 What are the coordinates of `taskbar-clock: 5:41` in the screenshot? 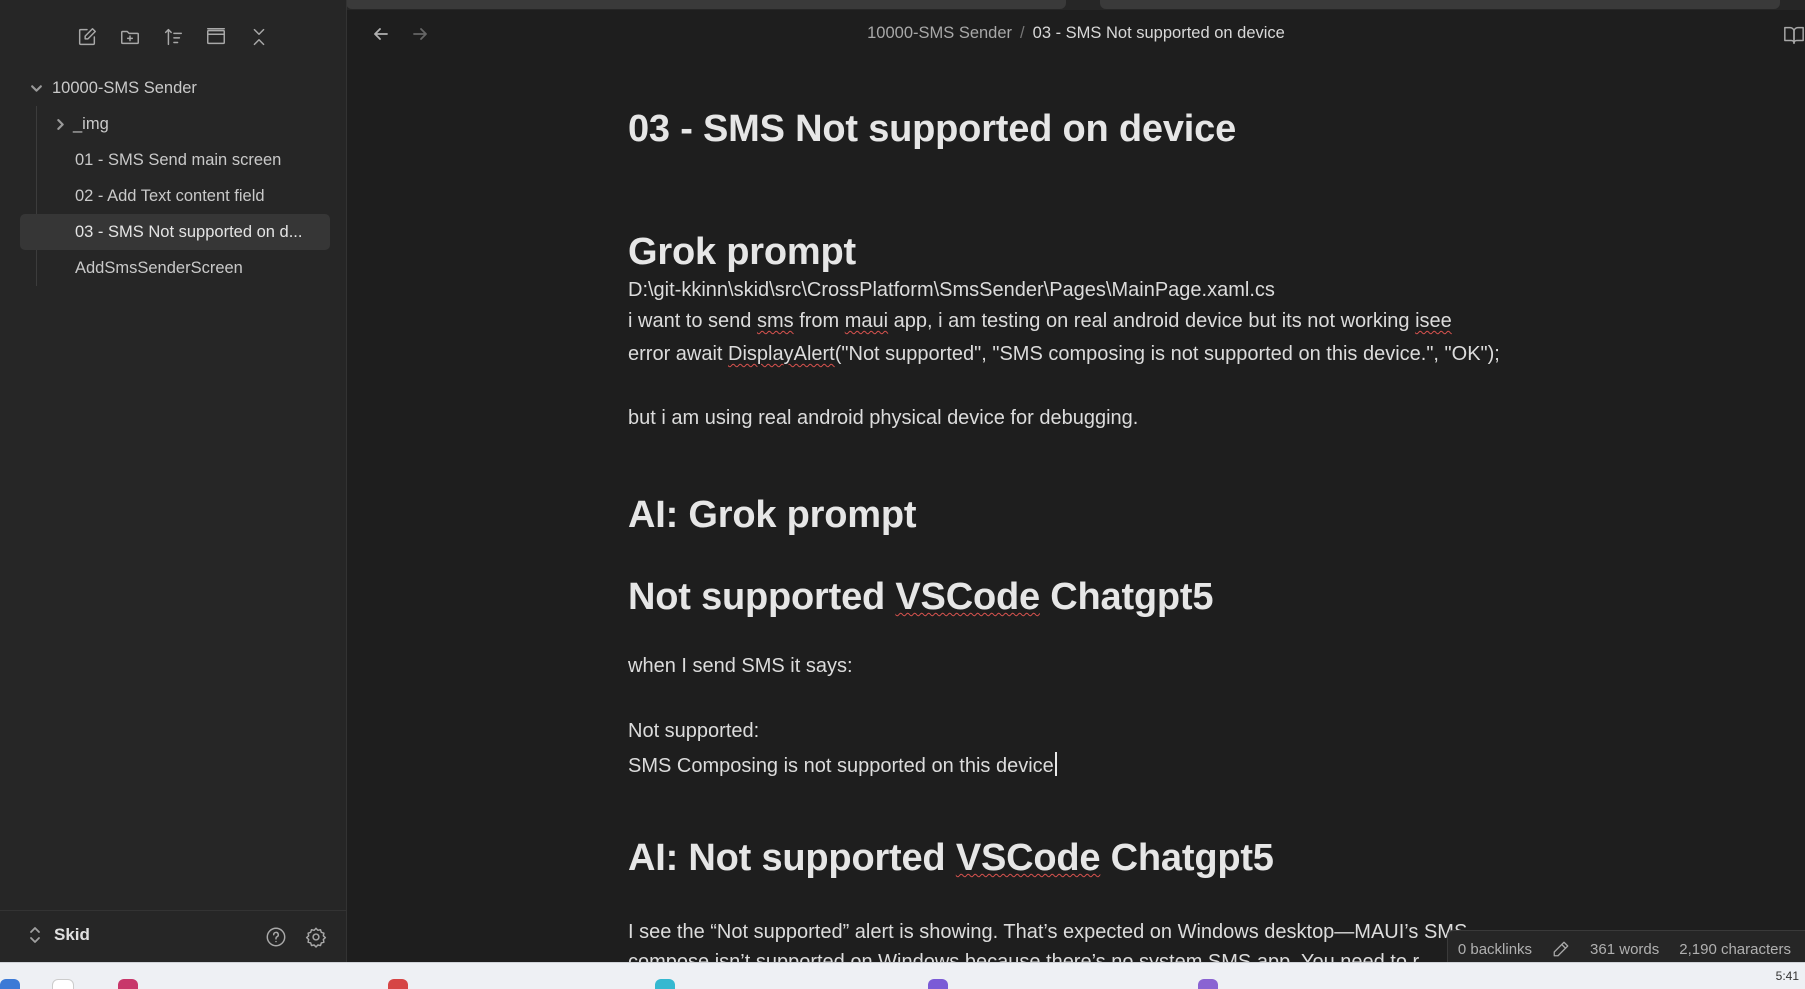 It's located at (1787, 976).